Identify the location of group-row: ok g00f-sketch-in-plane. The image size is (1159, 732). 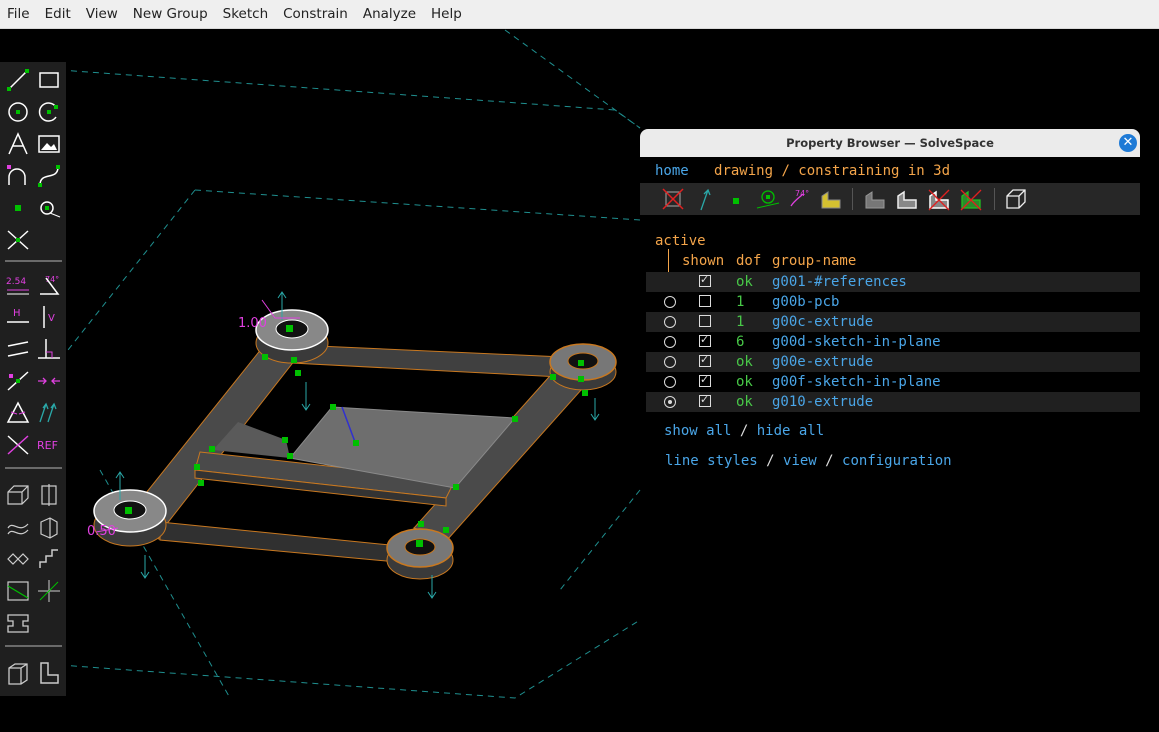
(893, 382).